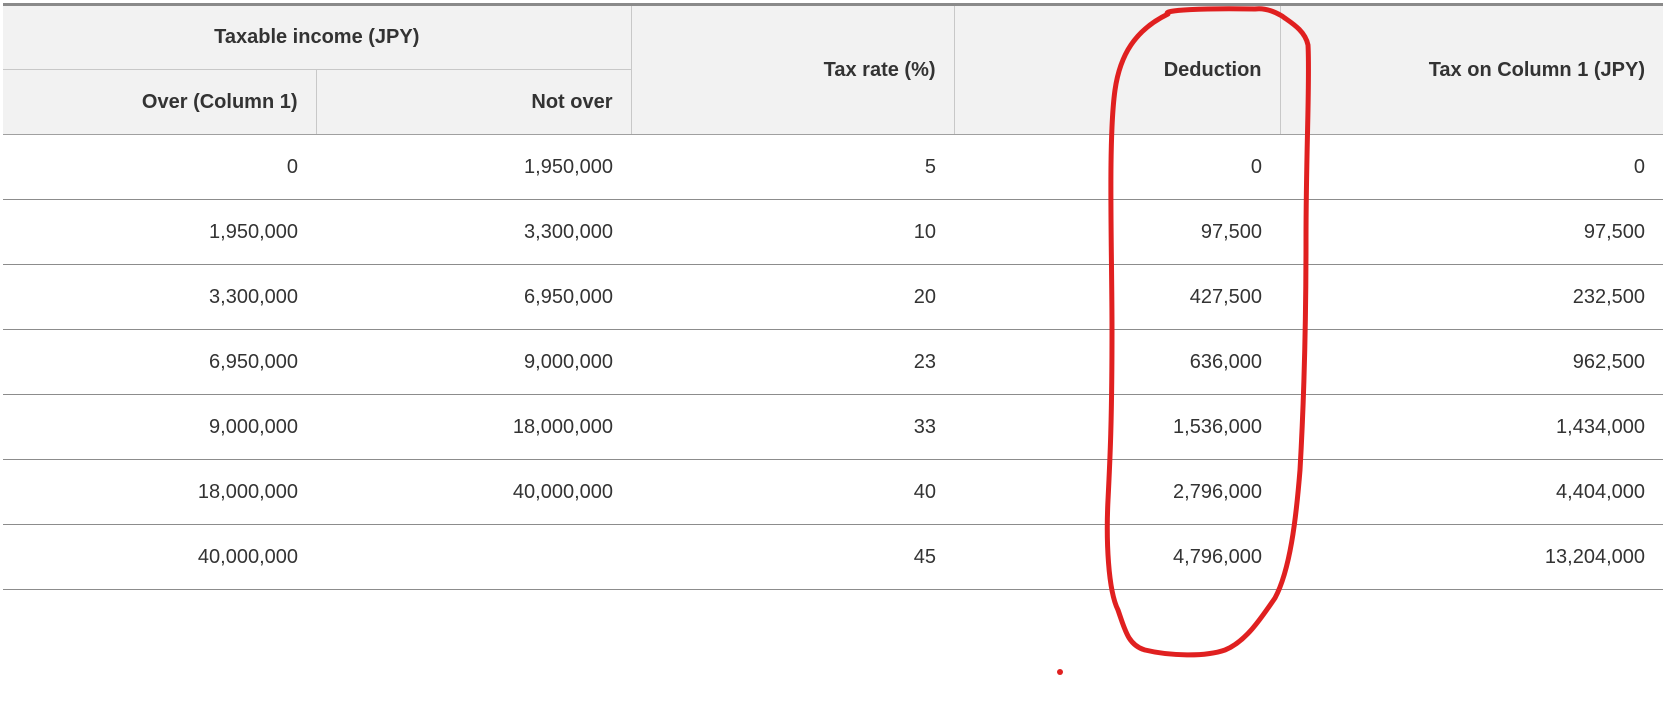 This screenshot has width=1668, height=719. Describe the element at coordinates (1472, 557) in the screenshot. I see `cell-tax: 13,204,000` at that location.